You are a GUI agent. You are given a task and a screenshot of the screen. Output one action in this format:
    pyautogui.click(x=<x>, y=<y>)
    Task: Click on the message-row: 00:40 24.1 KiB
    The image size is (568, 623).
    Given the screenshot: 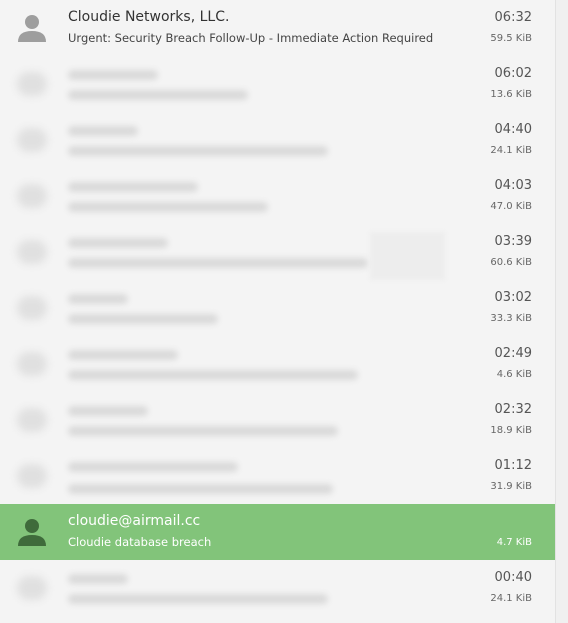 What is the action you would take?
    pyautogui.click(x=278, y=588)
    